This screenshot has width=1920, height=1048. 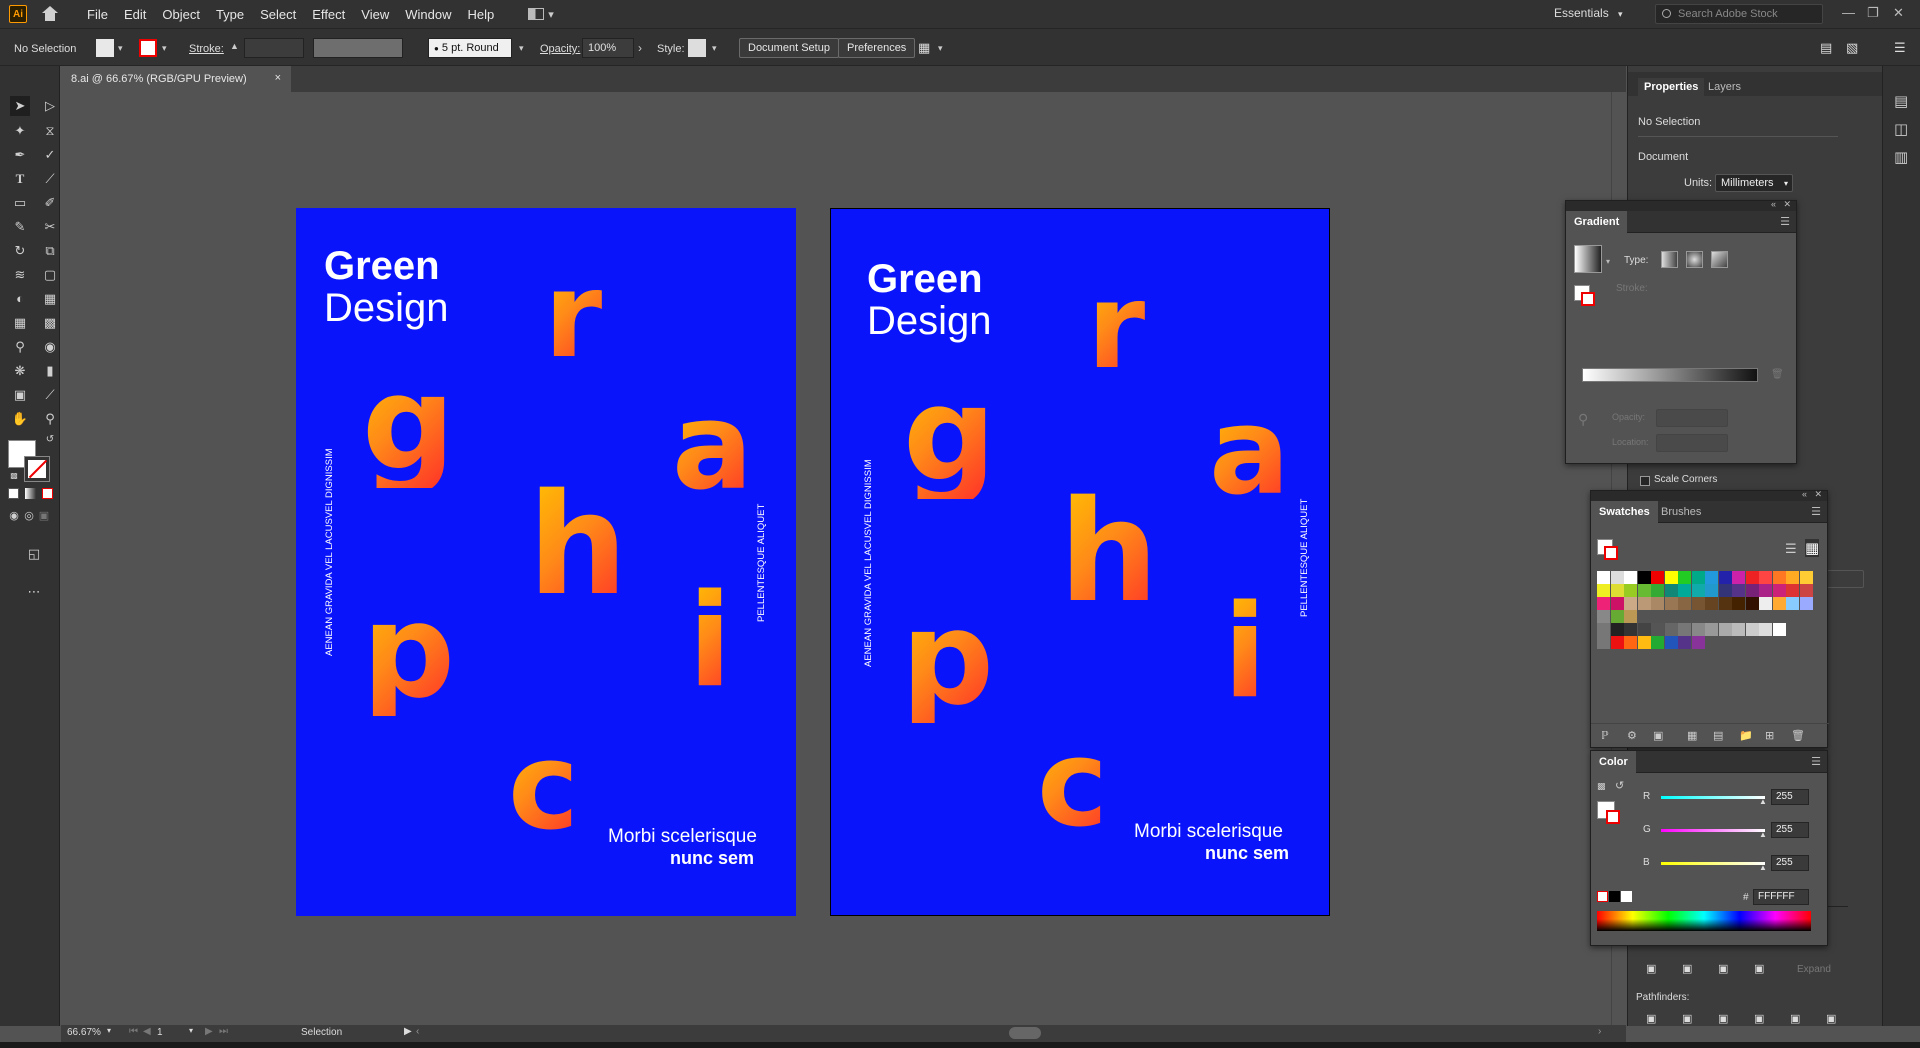 What do you see at coordinates (1848, 12) in the screenshot?
I see `minimize-icon: —` at bounding box center [1848, 12].